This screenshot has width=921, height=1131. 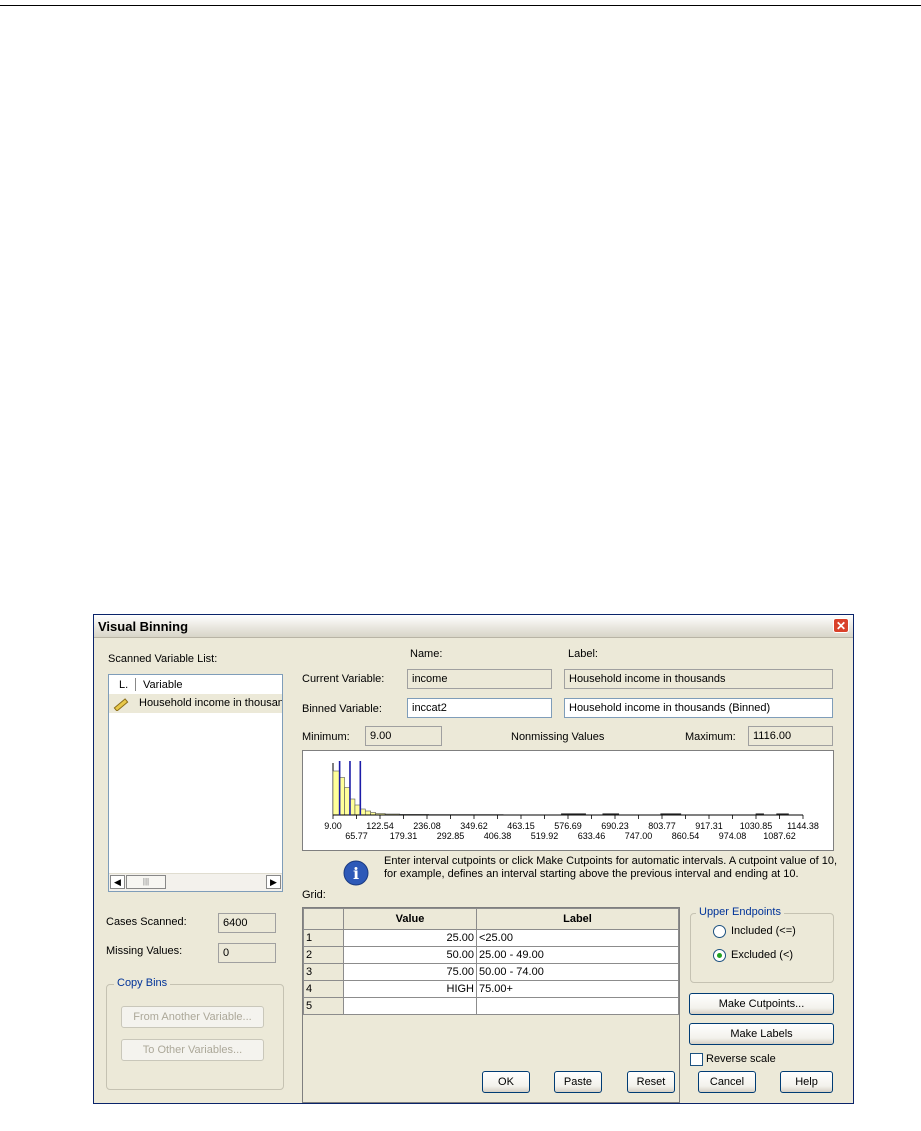 I want to click on histogram-bar, so click(x=357, y=810).